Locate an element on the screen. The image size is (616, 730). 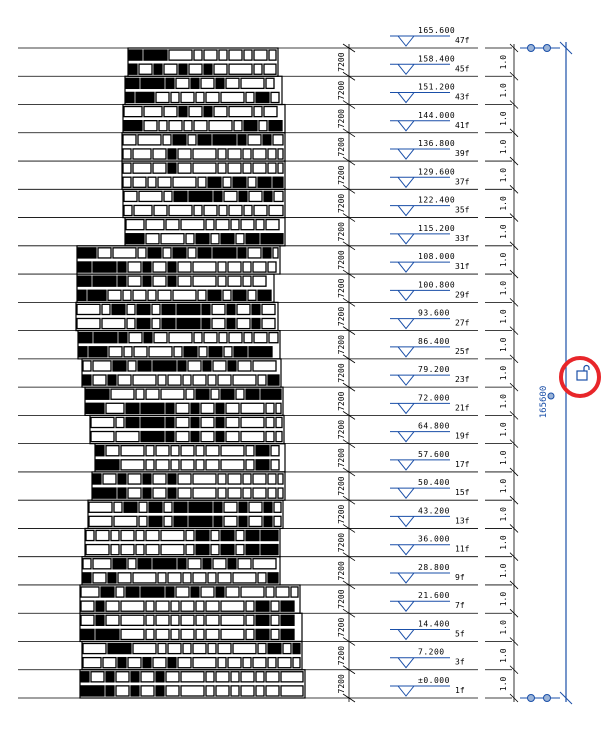
level-elevation: 151.200 is located at coordinates (436, 87).